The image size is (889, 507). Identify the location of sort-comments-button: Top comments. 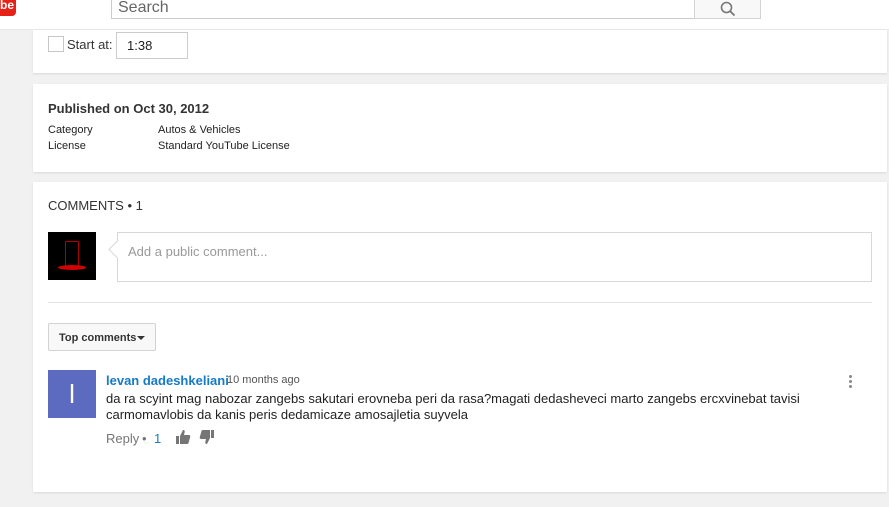
(102, 337).